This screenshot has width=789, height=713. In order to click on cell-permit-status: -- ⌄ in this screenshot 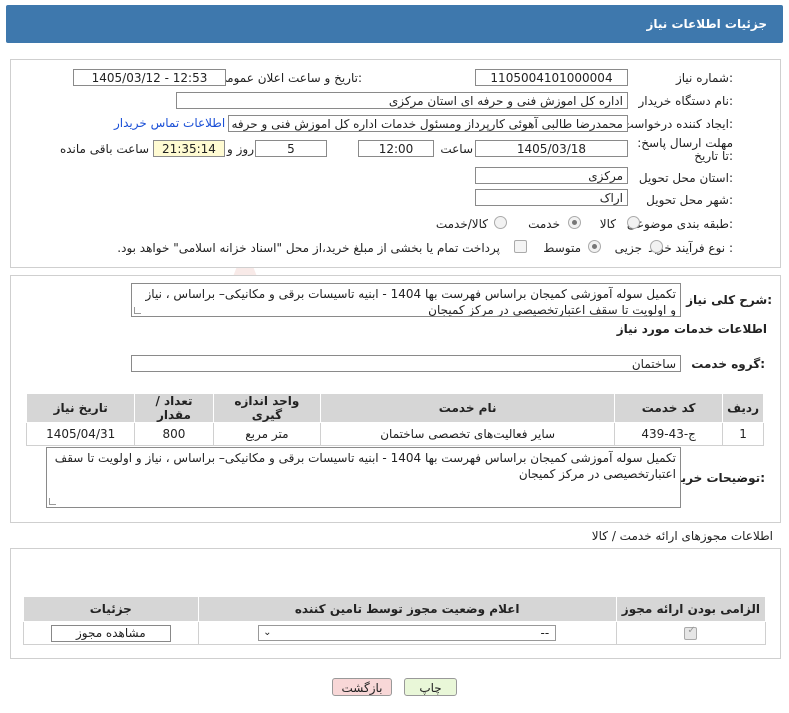, I will do `click(407, 633)`.